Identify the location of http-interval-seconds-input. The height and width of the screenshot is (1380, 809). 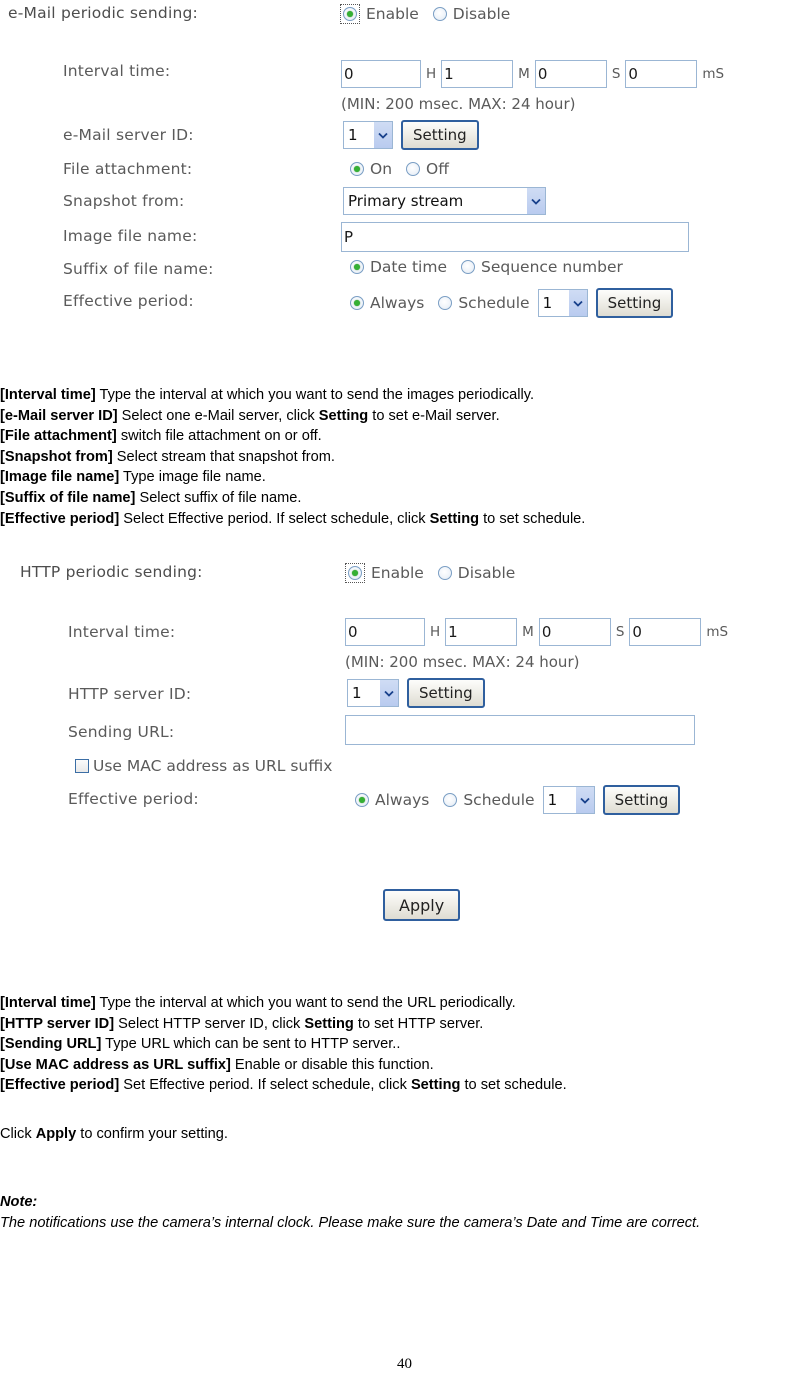
(574, 632).